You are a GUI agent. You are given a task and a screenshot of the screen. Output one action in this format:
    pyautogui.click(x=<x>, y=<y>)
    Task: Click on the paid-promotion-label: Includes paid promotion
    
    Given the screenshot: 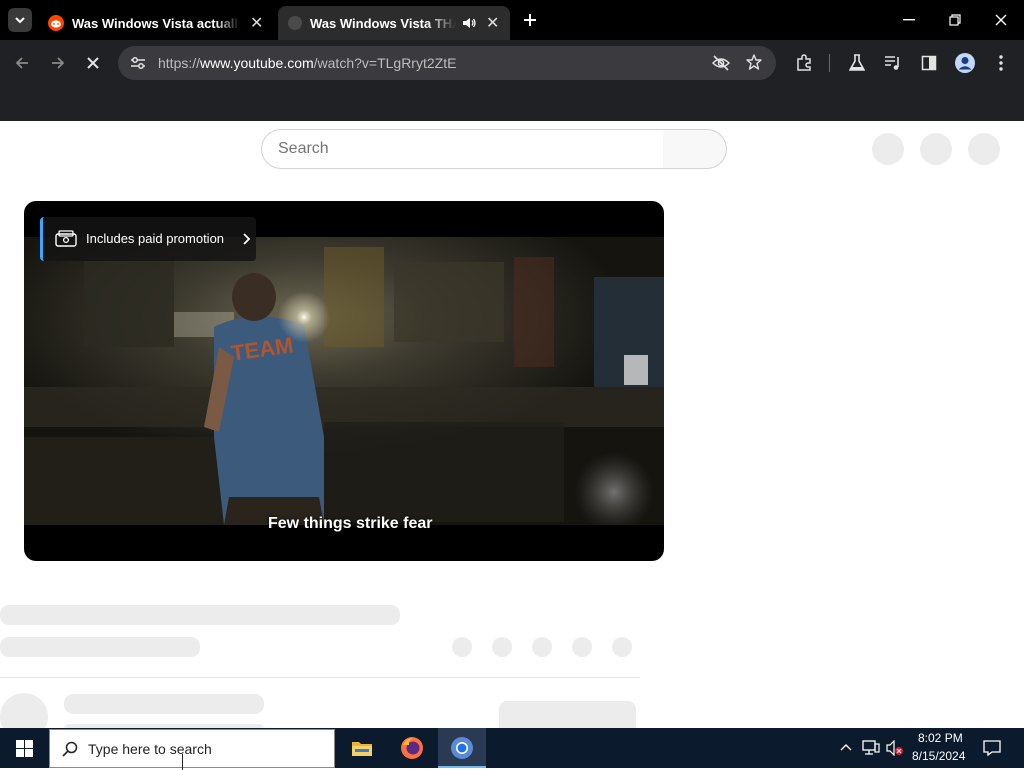 What is the action you would take?
    pyautogui.click(x=155, y=238)
    